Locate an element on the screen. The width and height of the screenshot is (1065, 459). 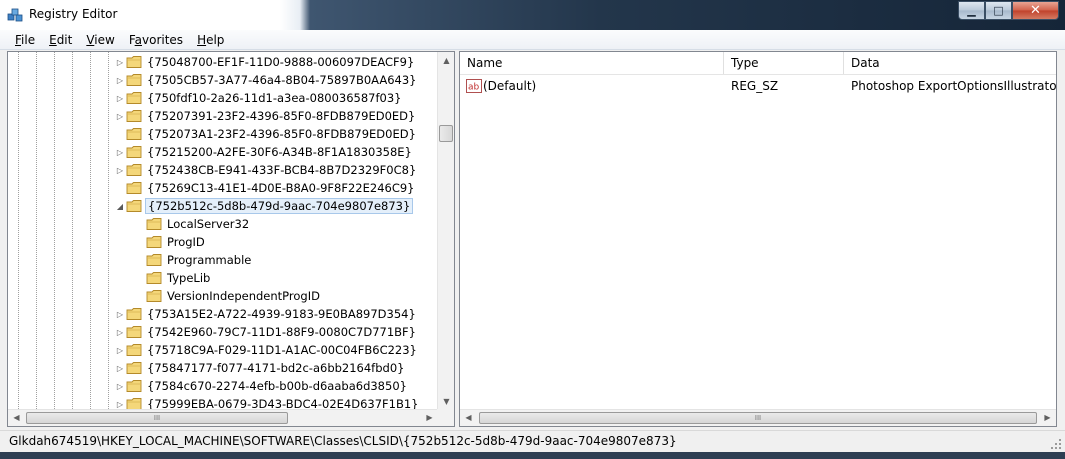
caption-buttons: ▁ □ ✕ is located at coordinates (1008, 11).